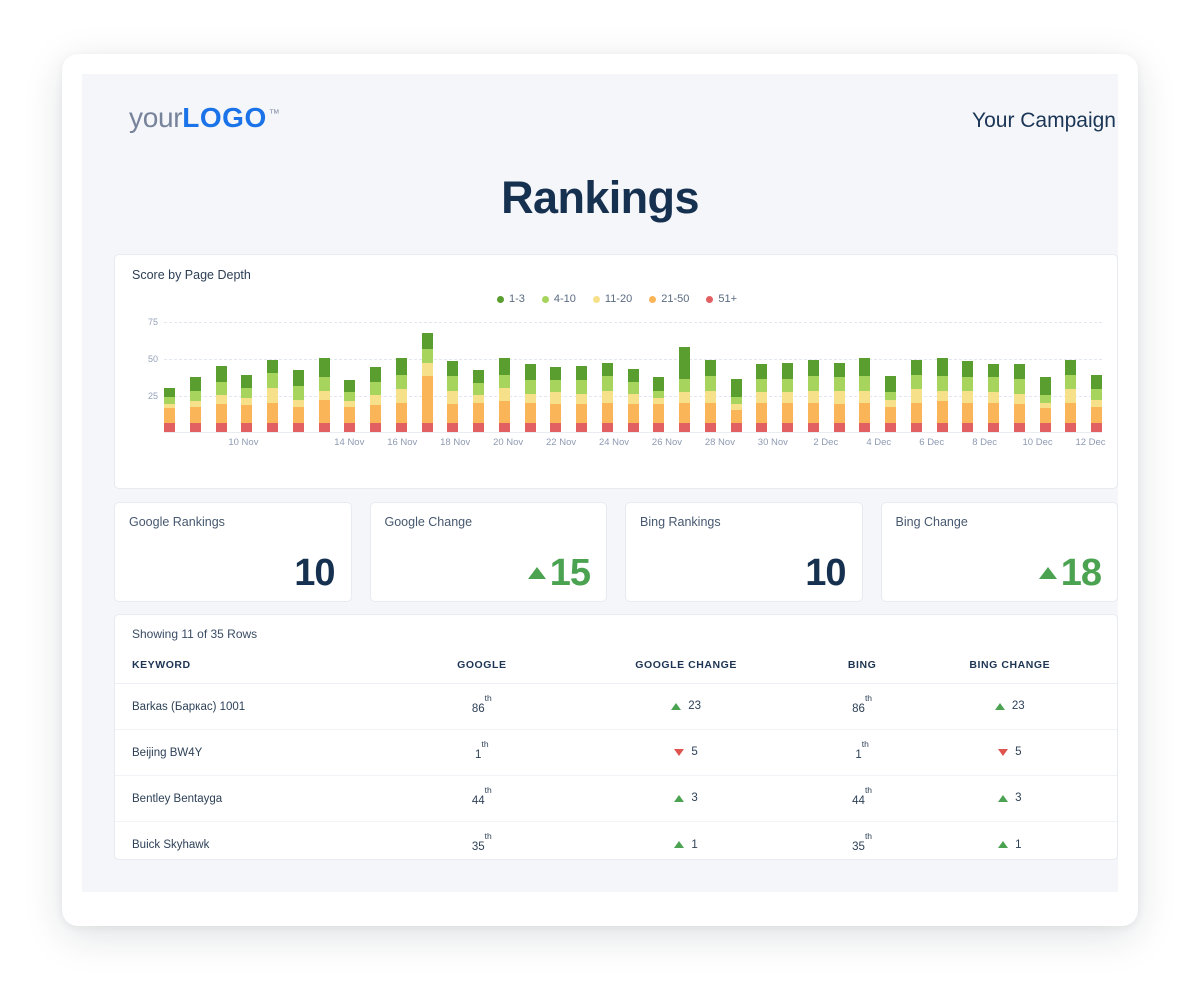  I want to click on x-axis-tick-label: 6 Dec, so click(932, 442).